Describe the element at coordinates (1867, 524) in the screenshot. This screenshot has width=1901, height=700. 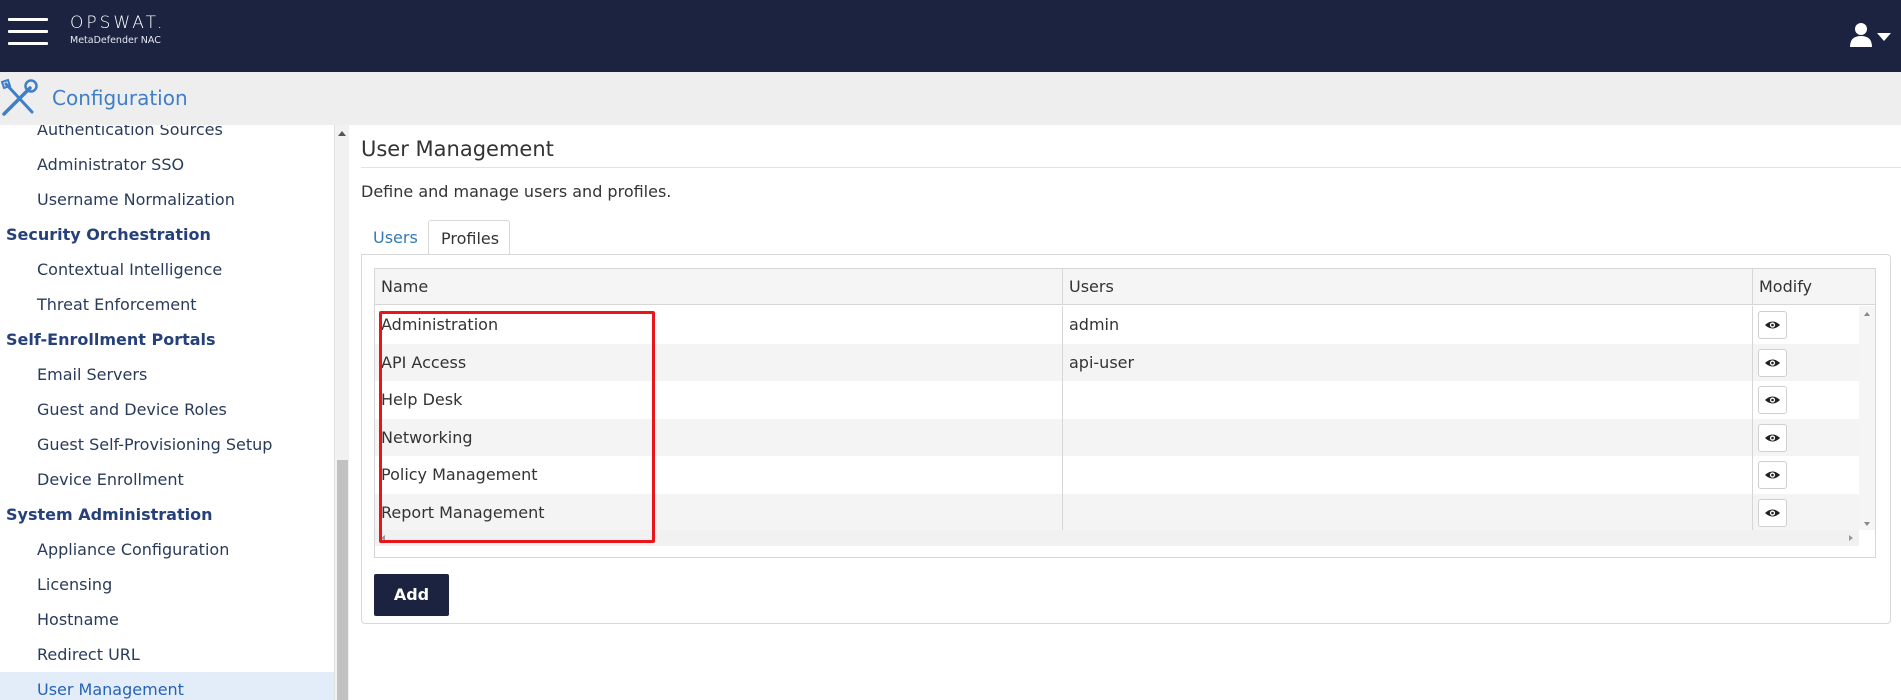
I see `scroll-down-icon` at that location.